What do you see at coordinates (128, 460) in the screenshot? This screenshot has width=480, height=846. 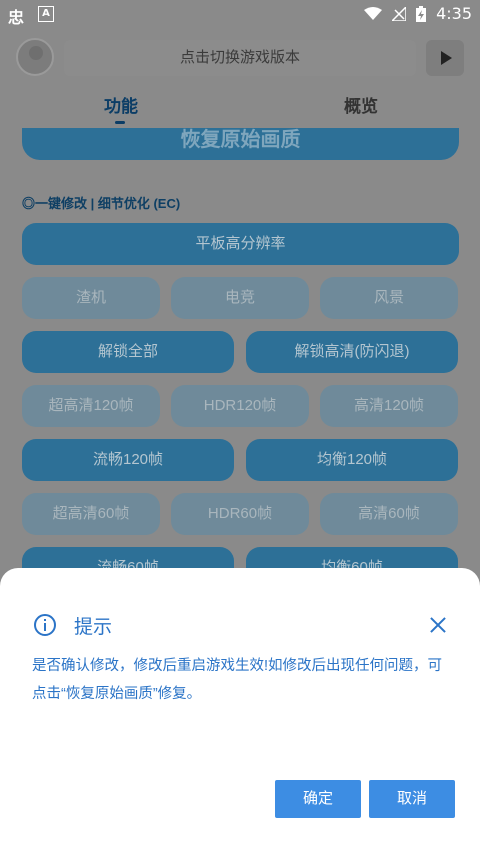 I see `smooth-120-button: 流畅120帧` at bounding box center [128, 460].